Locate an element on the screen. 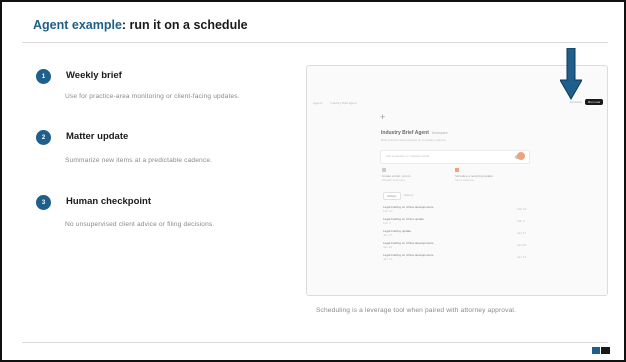 Image resolution: width=626 pixels, height=362 pixels. mock-card-sub: Set a cadence is located at coordinates (465, 180).